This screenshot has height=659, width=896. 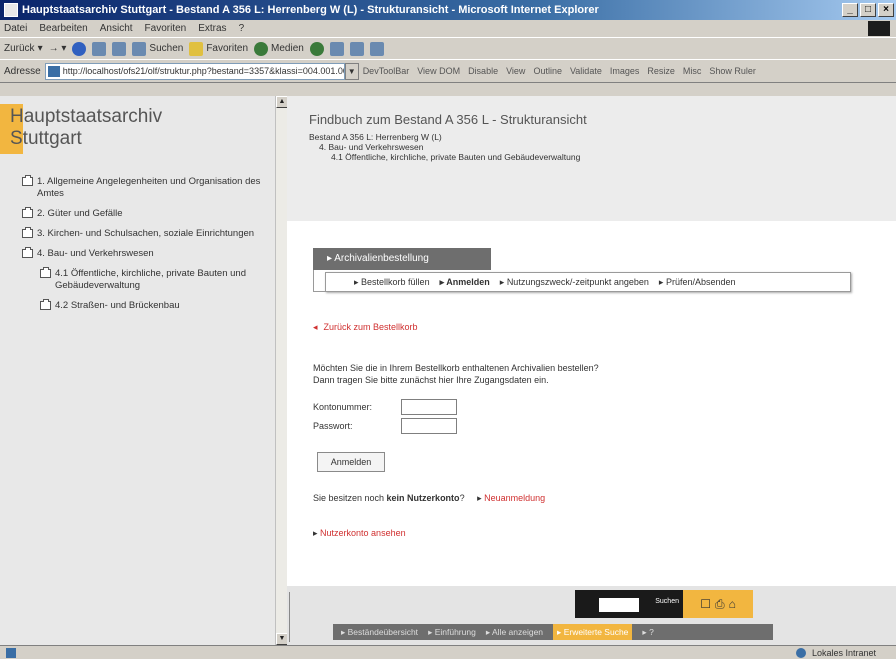 I want to click on tree-item: 2. Güter und Gefälle, so click(x=142, y=213).